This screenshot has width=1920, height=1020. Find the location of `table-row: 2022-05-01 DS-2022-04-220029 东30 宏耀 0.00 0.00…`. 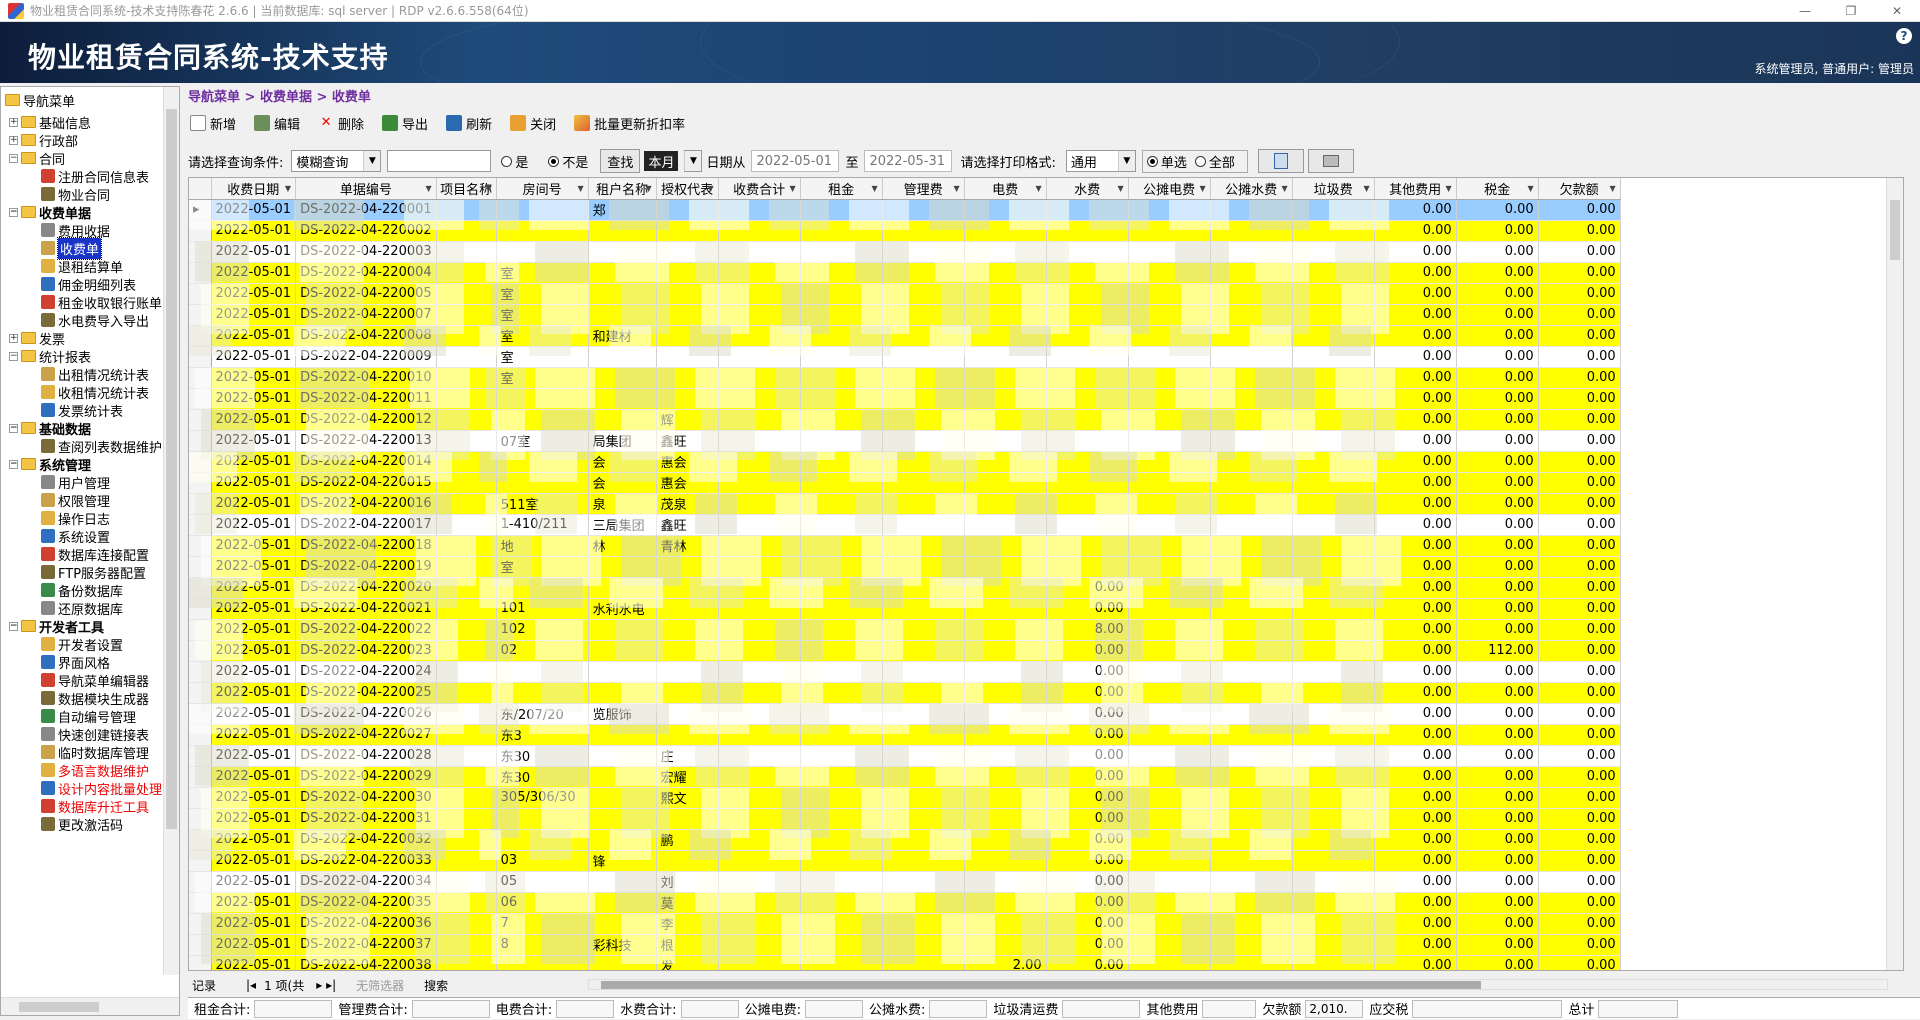

table-row: 2022-05-01 DS-2022-04-220029 东30 宏耀 0.00 0.00… is located at coordinates (905, 777).